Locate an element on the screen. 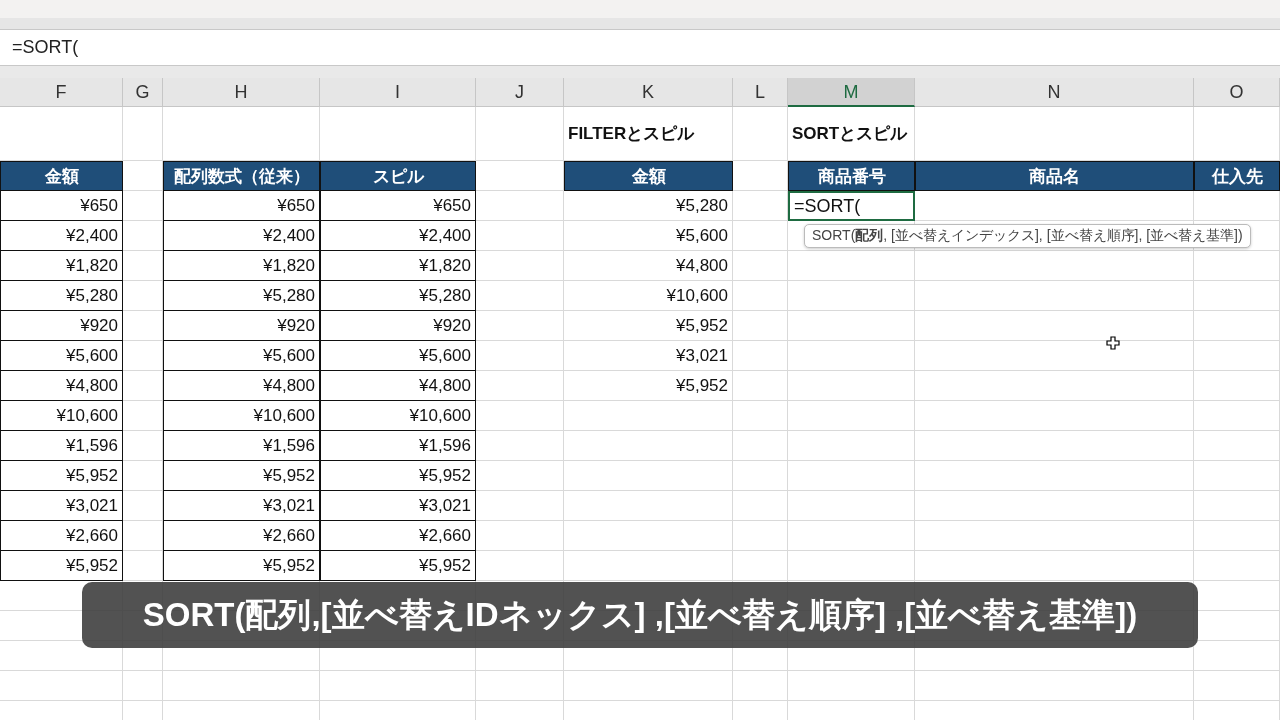  column-header: H is located at coordinates (241, 92).